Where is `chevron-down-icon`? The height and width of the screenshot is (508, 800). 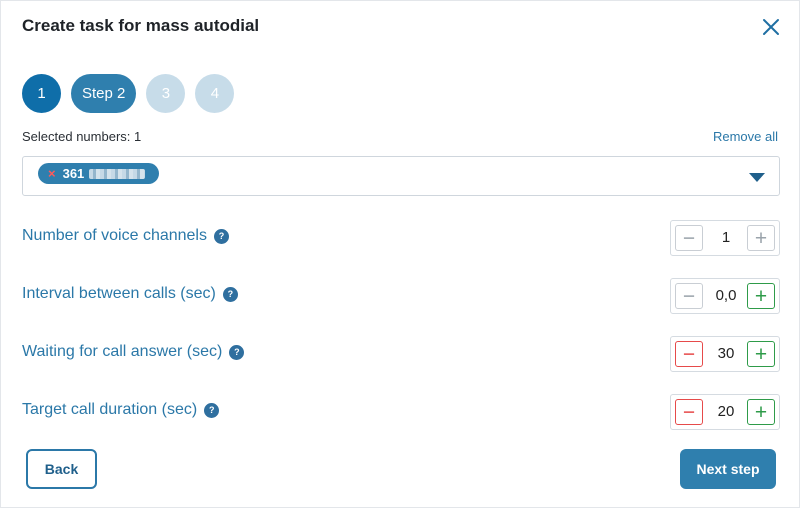 chevron-down-icon is located at coordinates (757, 177).